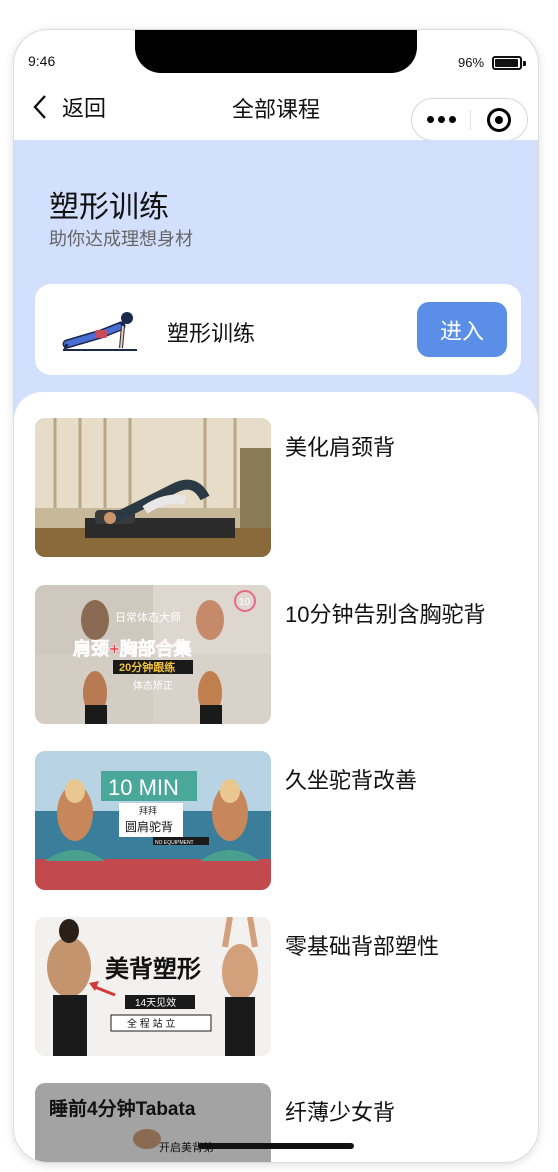 The width and height of the screenshot is (558, 1172). What do you see at coordinates (133, 648) in the screenshot?
I see `thumb-text: 肩颈+胸部合集` at bounding box center [133, 648].